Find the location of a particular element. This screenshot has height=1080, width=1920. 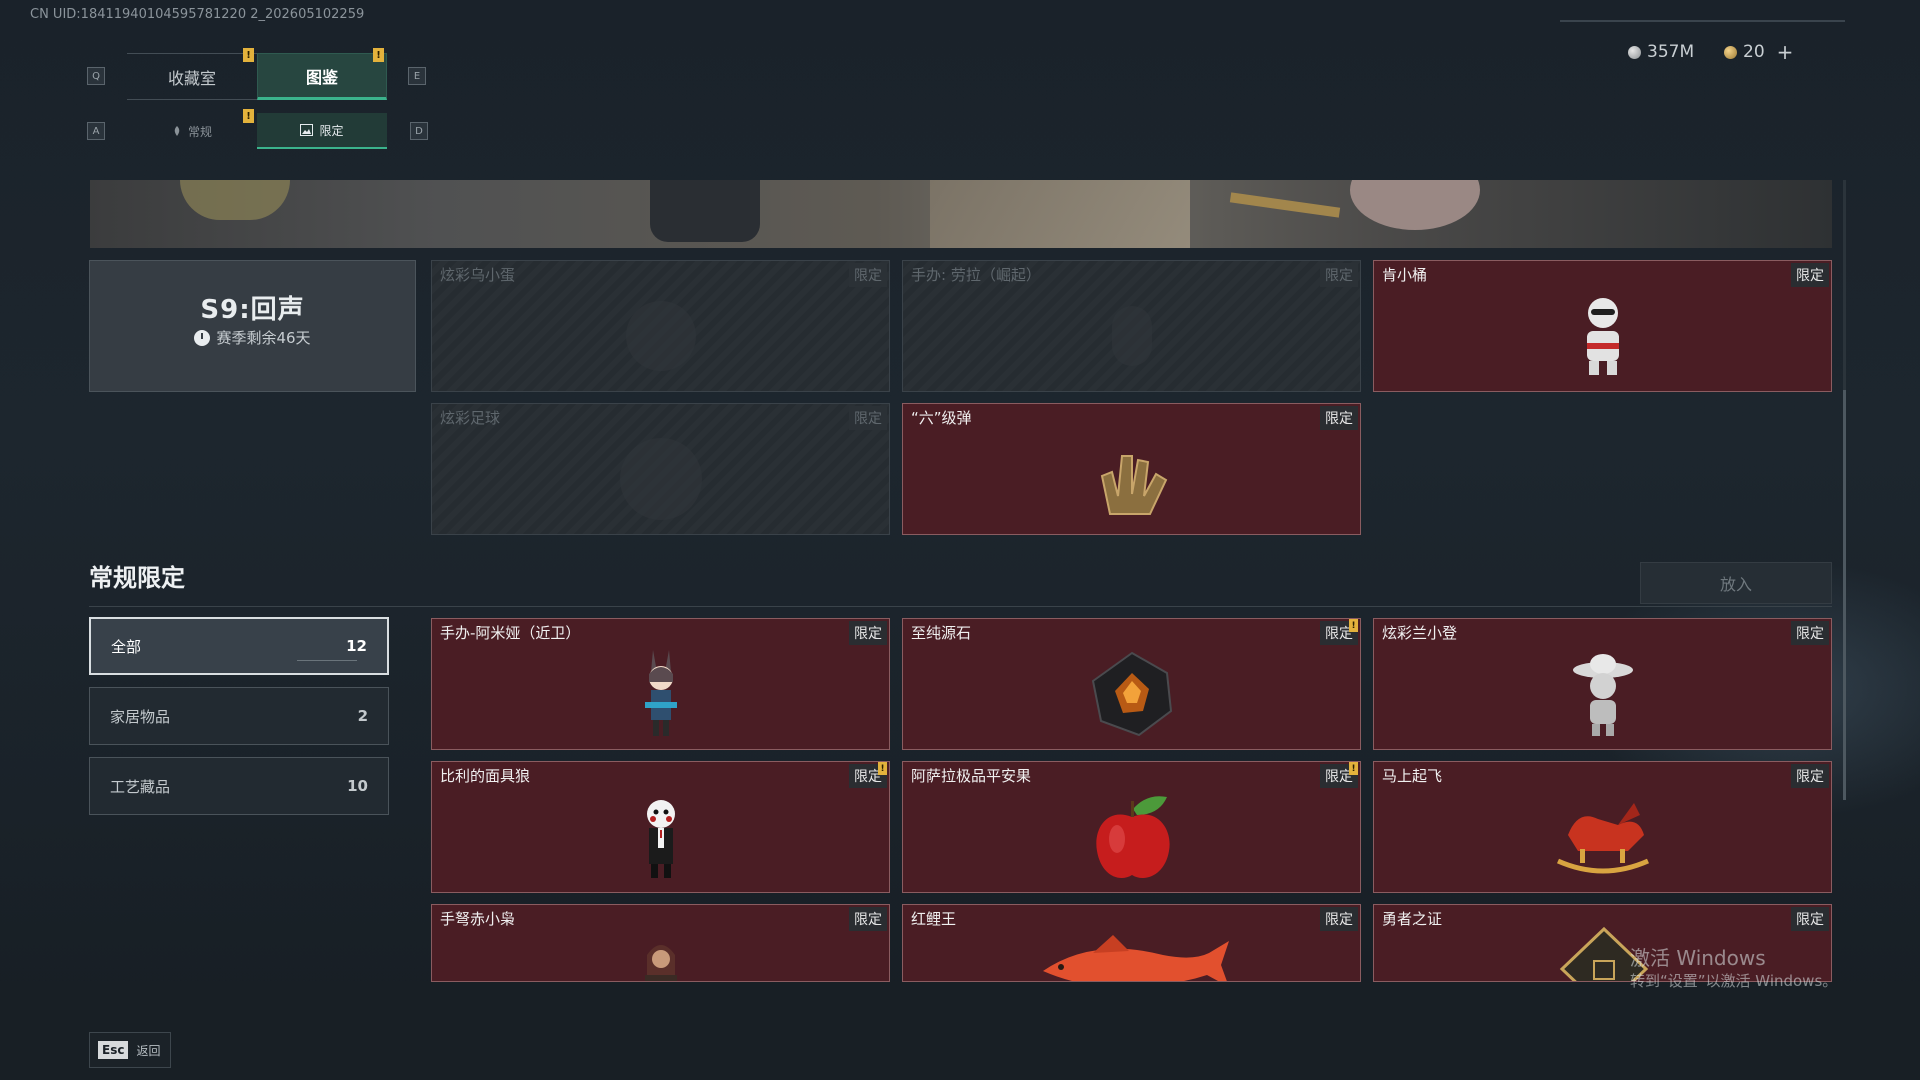

bullet-hand-icon is located at coordinates (1133, 485).